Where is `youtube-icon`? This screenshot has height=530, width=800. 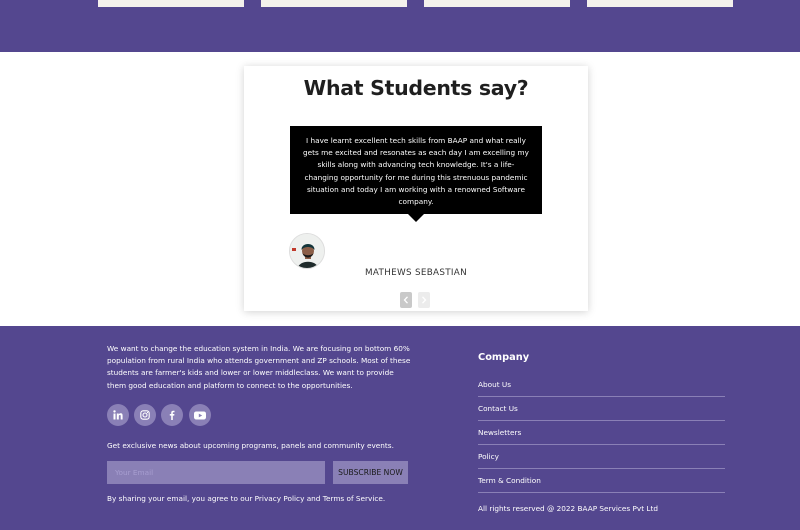
youtube-icon is located at coordinates (200, 415).